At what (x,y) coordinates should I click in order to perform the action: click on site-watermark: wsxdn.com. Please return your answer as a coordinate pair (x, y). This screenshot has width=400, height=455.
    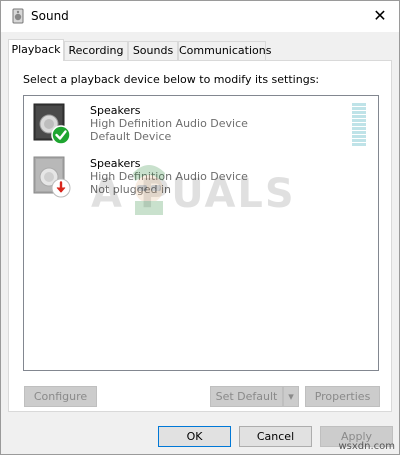
    Looking at the image, I should click on (366, 446).